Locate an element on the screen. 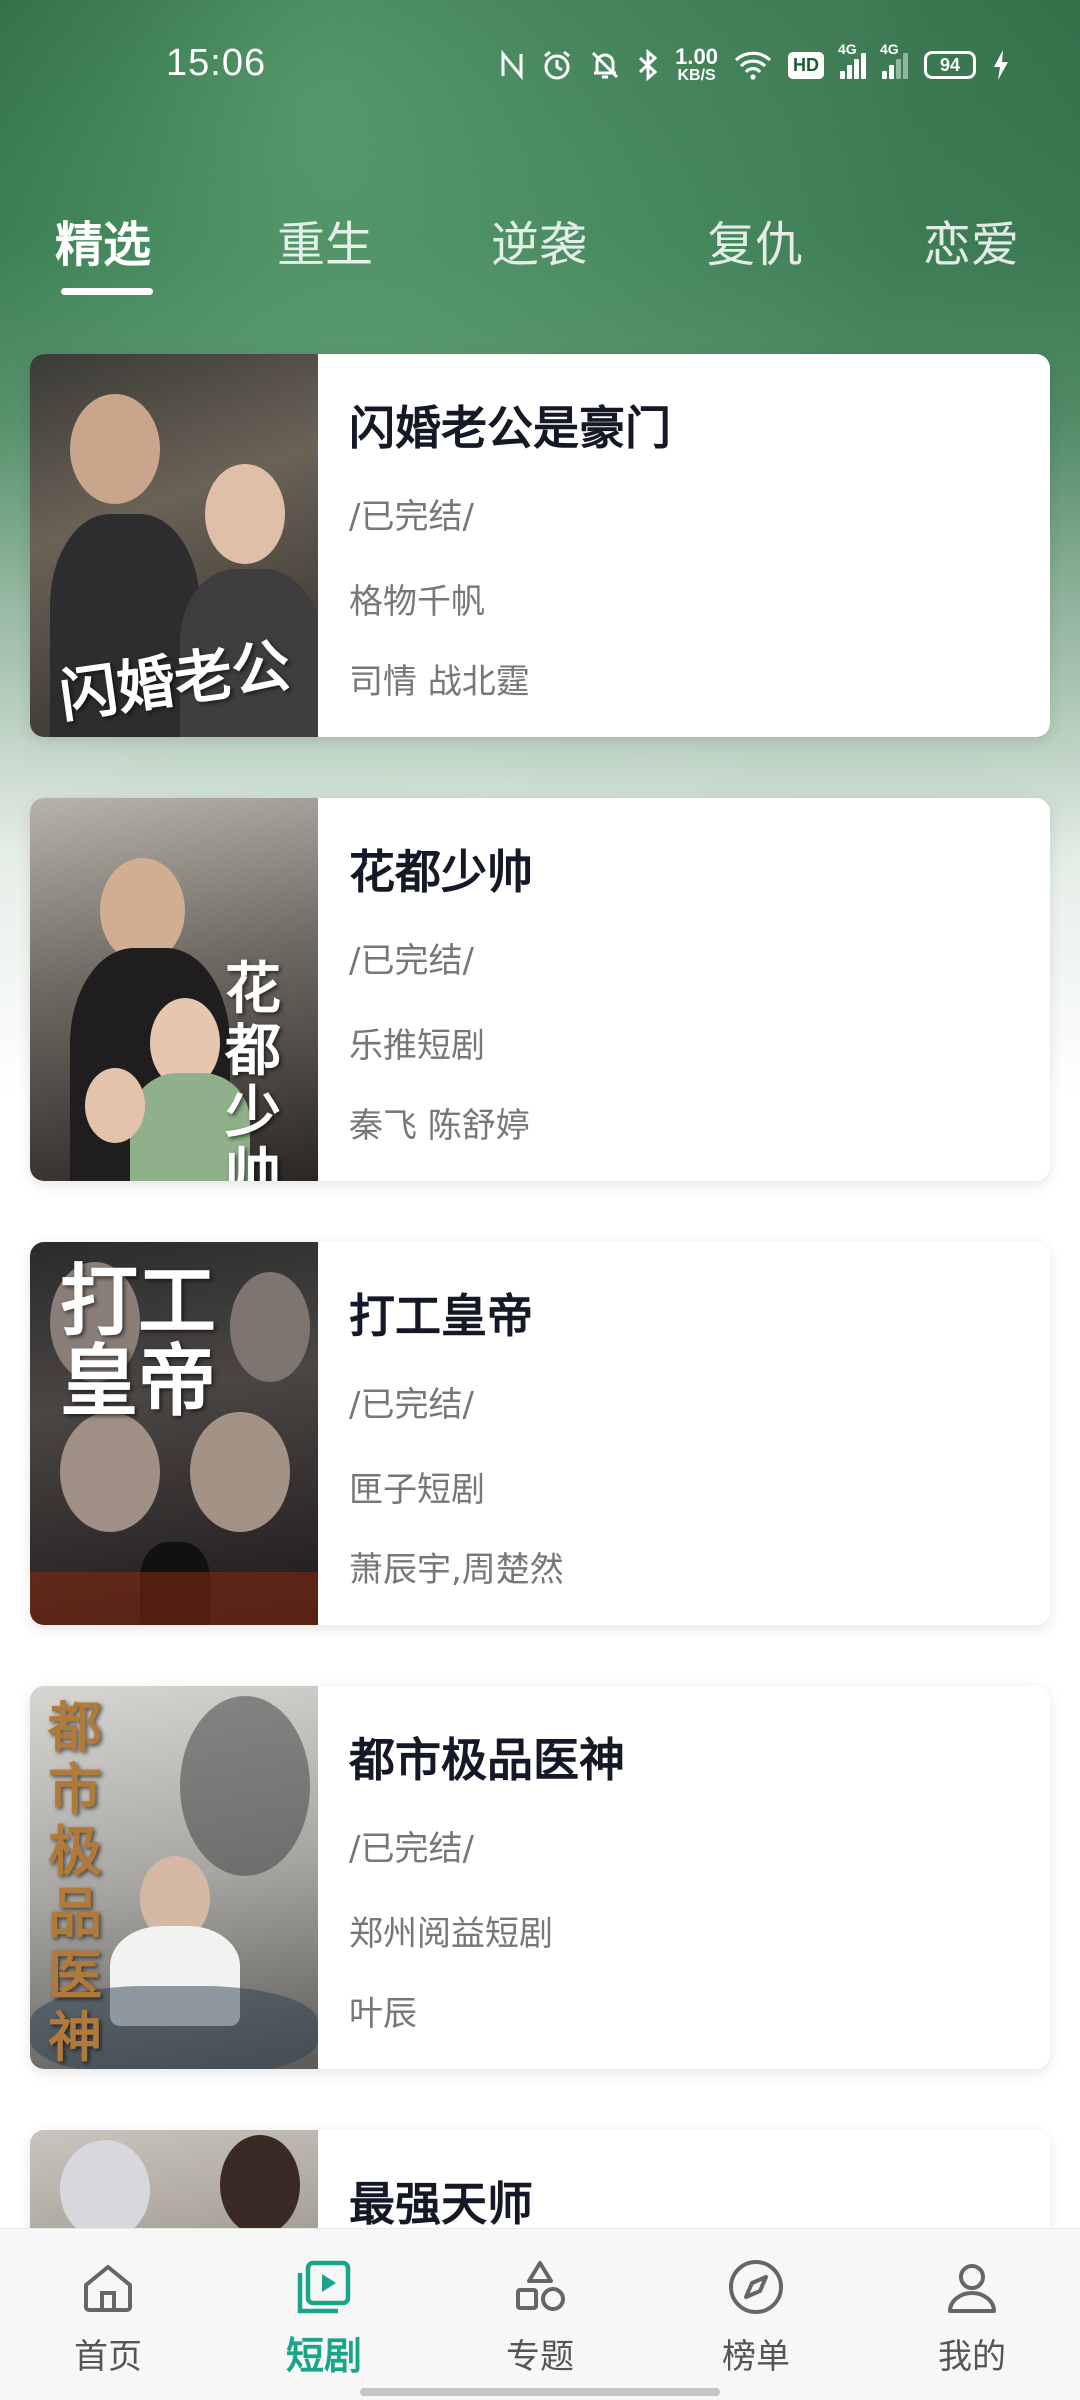 The height and width of the screenshot is (2400, 1080). bluetooth-icon is located at coordinates (648, 65).